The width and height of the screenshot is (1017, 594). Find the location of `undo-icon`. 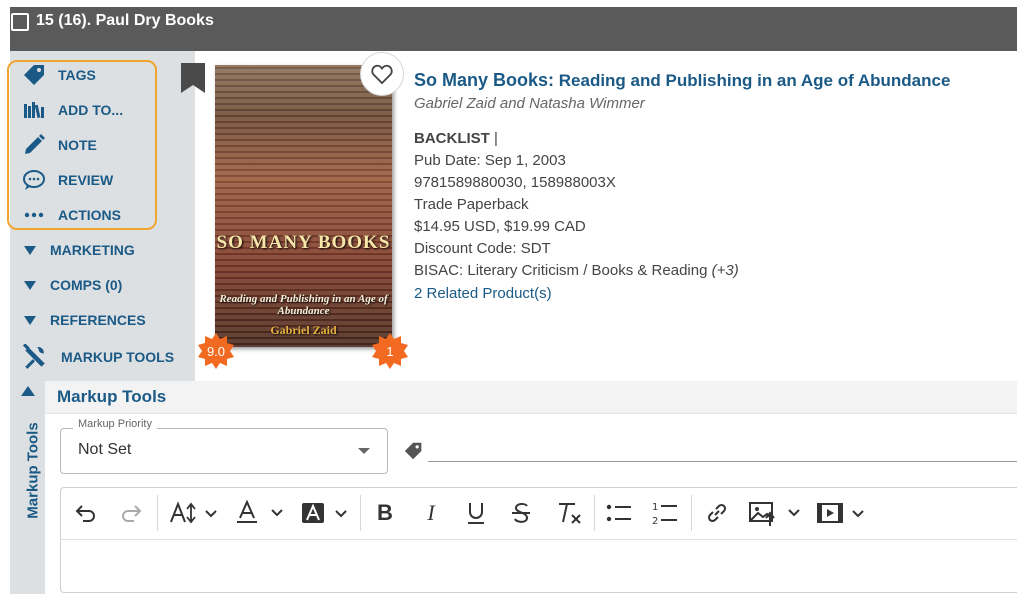

undo-icon is located at coordinates (85, 513).